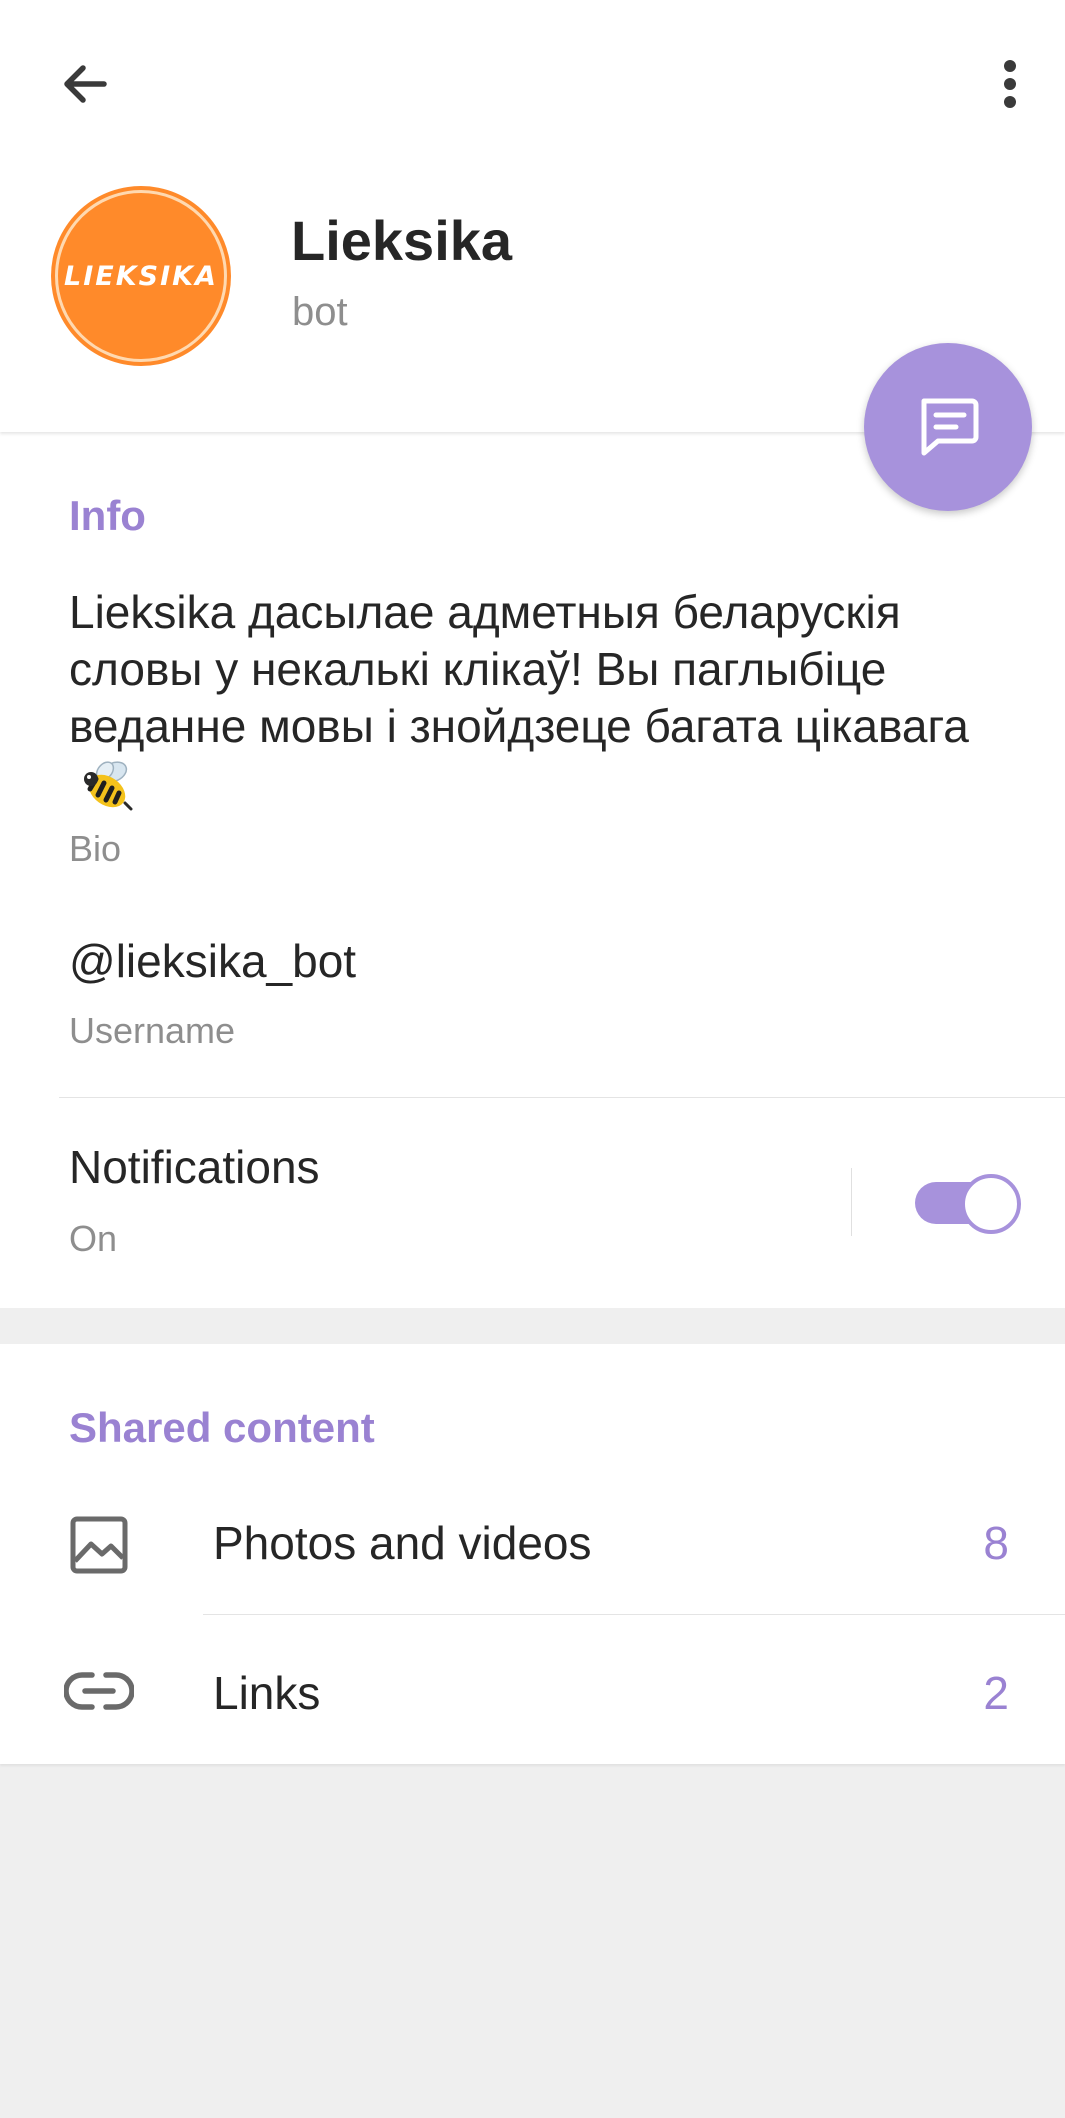  I want to click on image-icon, so click(99, 1545).